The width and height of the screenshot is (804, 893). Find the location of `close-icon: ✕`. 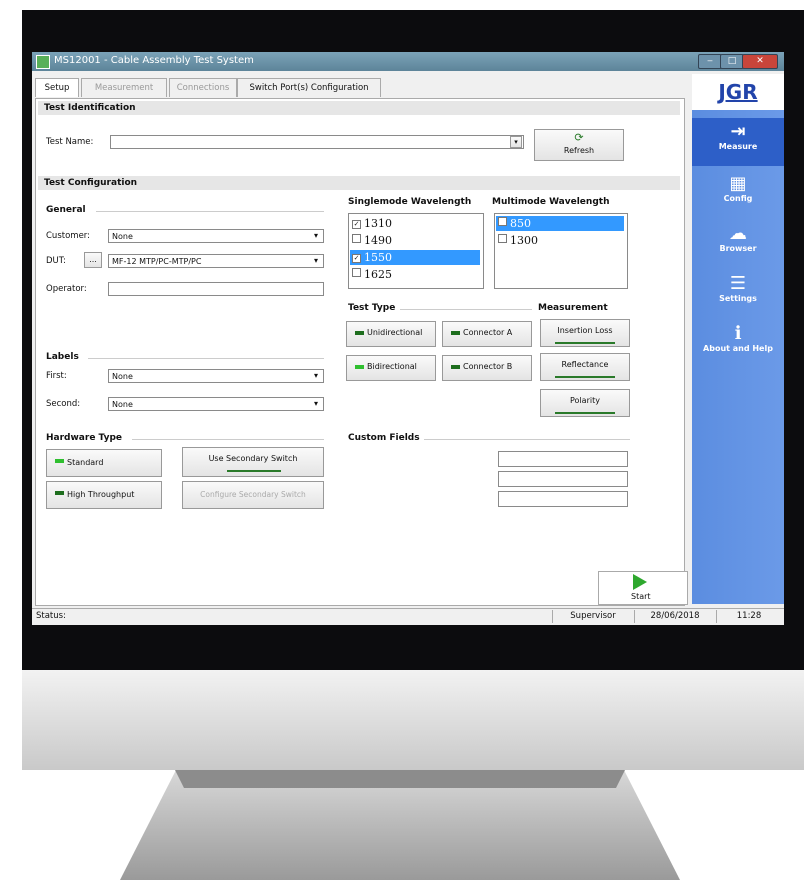

close-icon: ✕ is located at coordinates (760, 61).